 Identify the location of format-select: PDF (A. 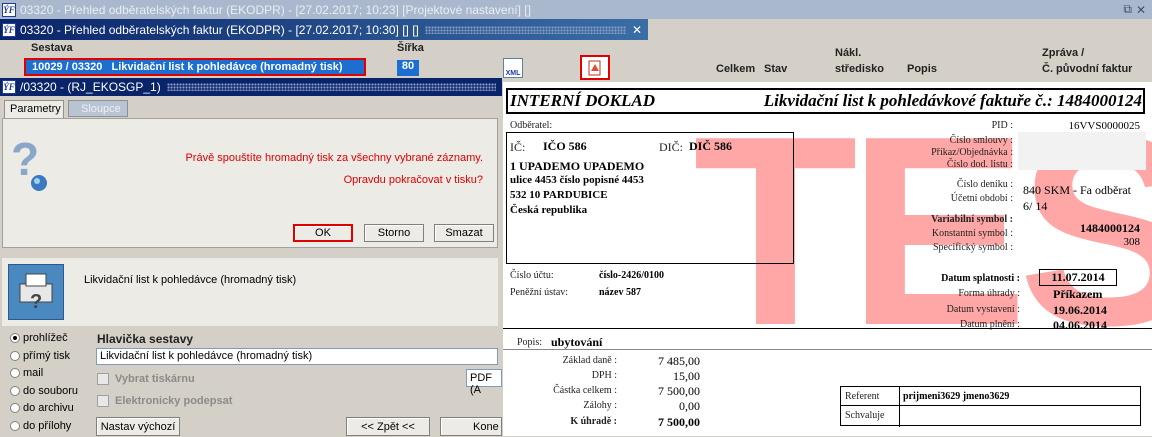
(484, 378).